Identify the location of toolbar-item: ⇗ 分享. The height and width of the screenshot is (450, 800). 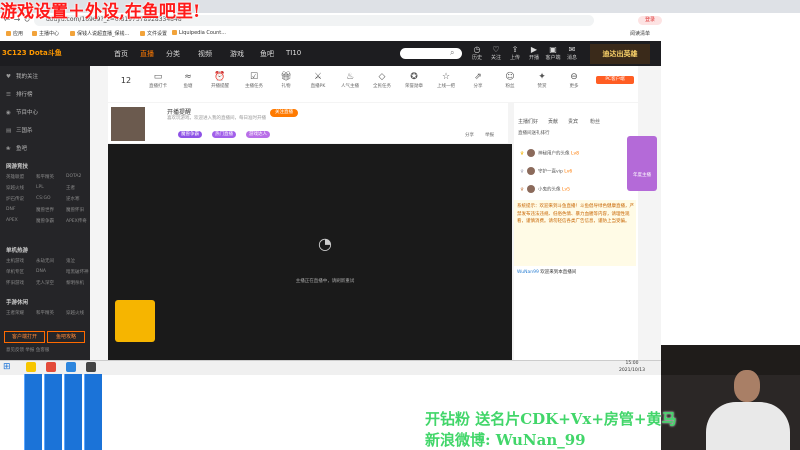
(478, 80).